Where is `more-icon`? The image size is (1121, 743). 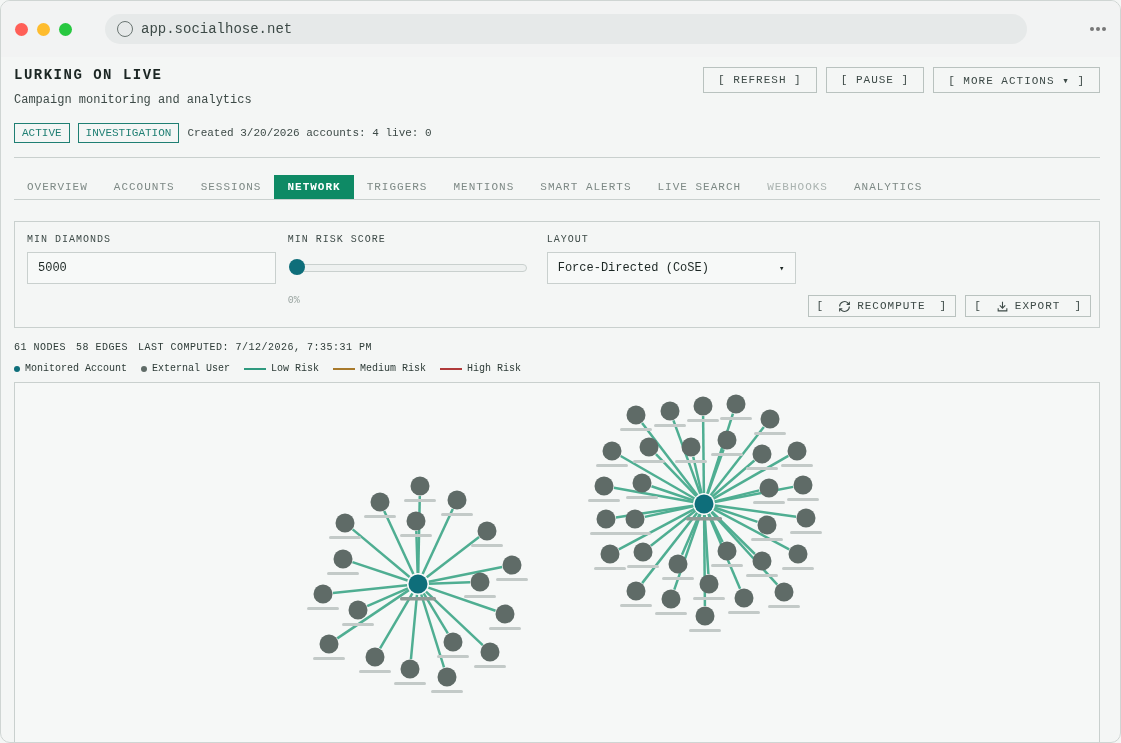 more-icon is located at coordinates (1098, 29).